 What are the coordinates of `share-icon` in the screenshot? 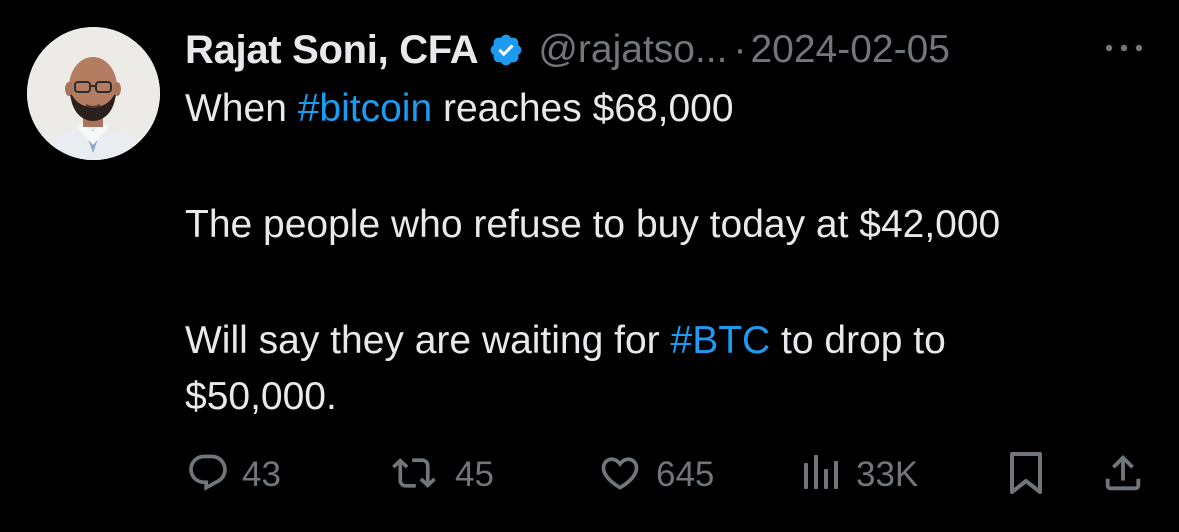 It's located at (1123, 475).